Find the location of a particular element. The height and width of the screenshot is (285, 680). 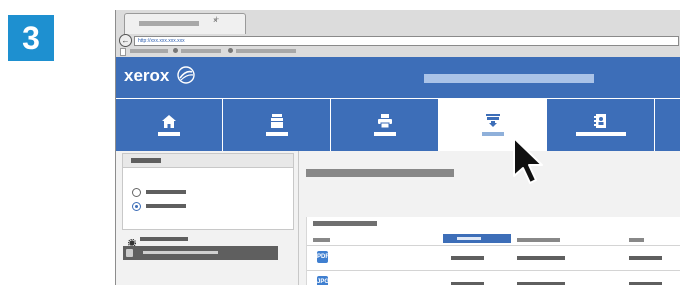

nav-print is located at coordinates (385, 125).